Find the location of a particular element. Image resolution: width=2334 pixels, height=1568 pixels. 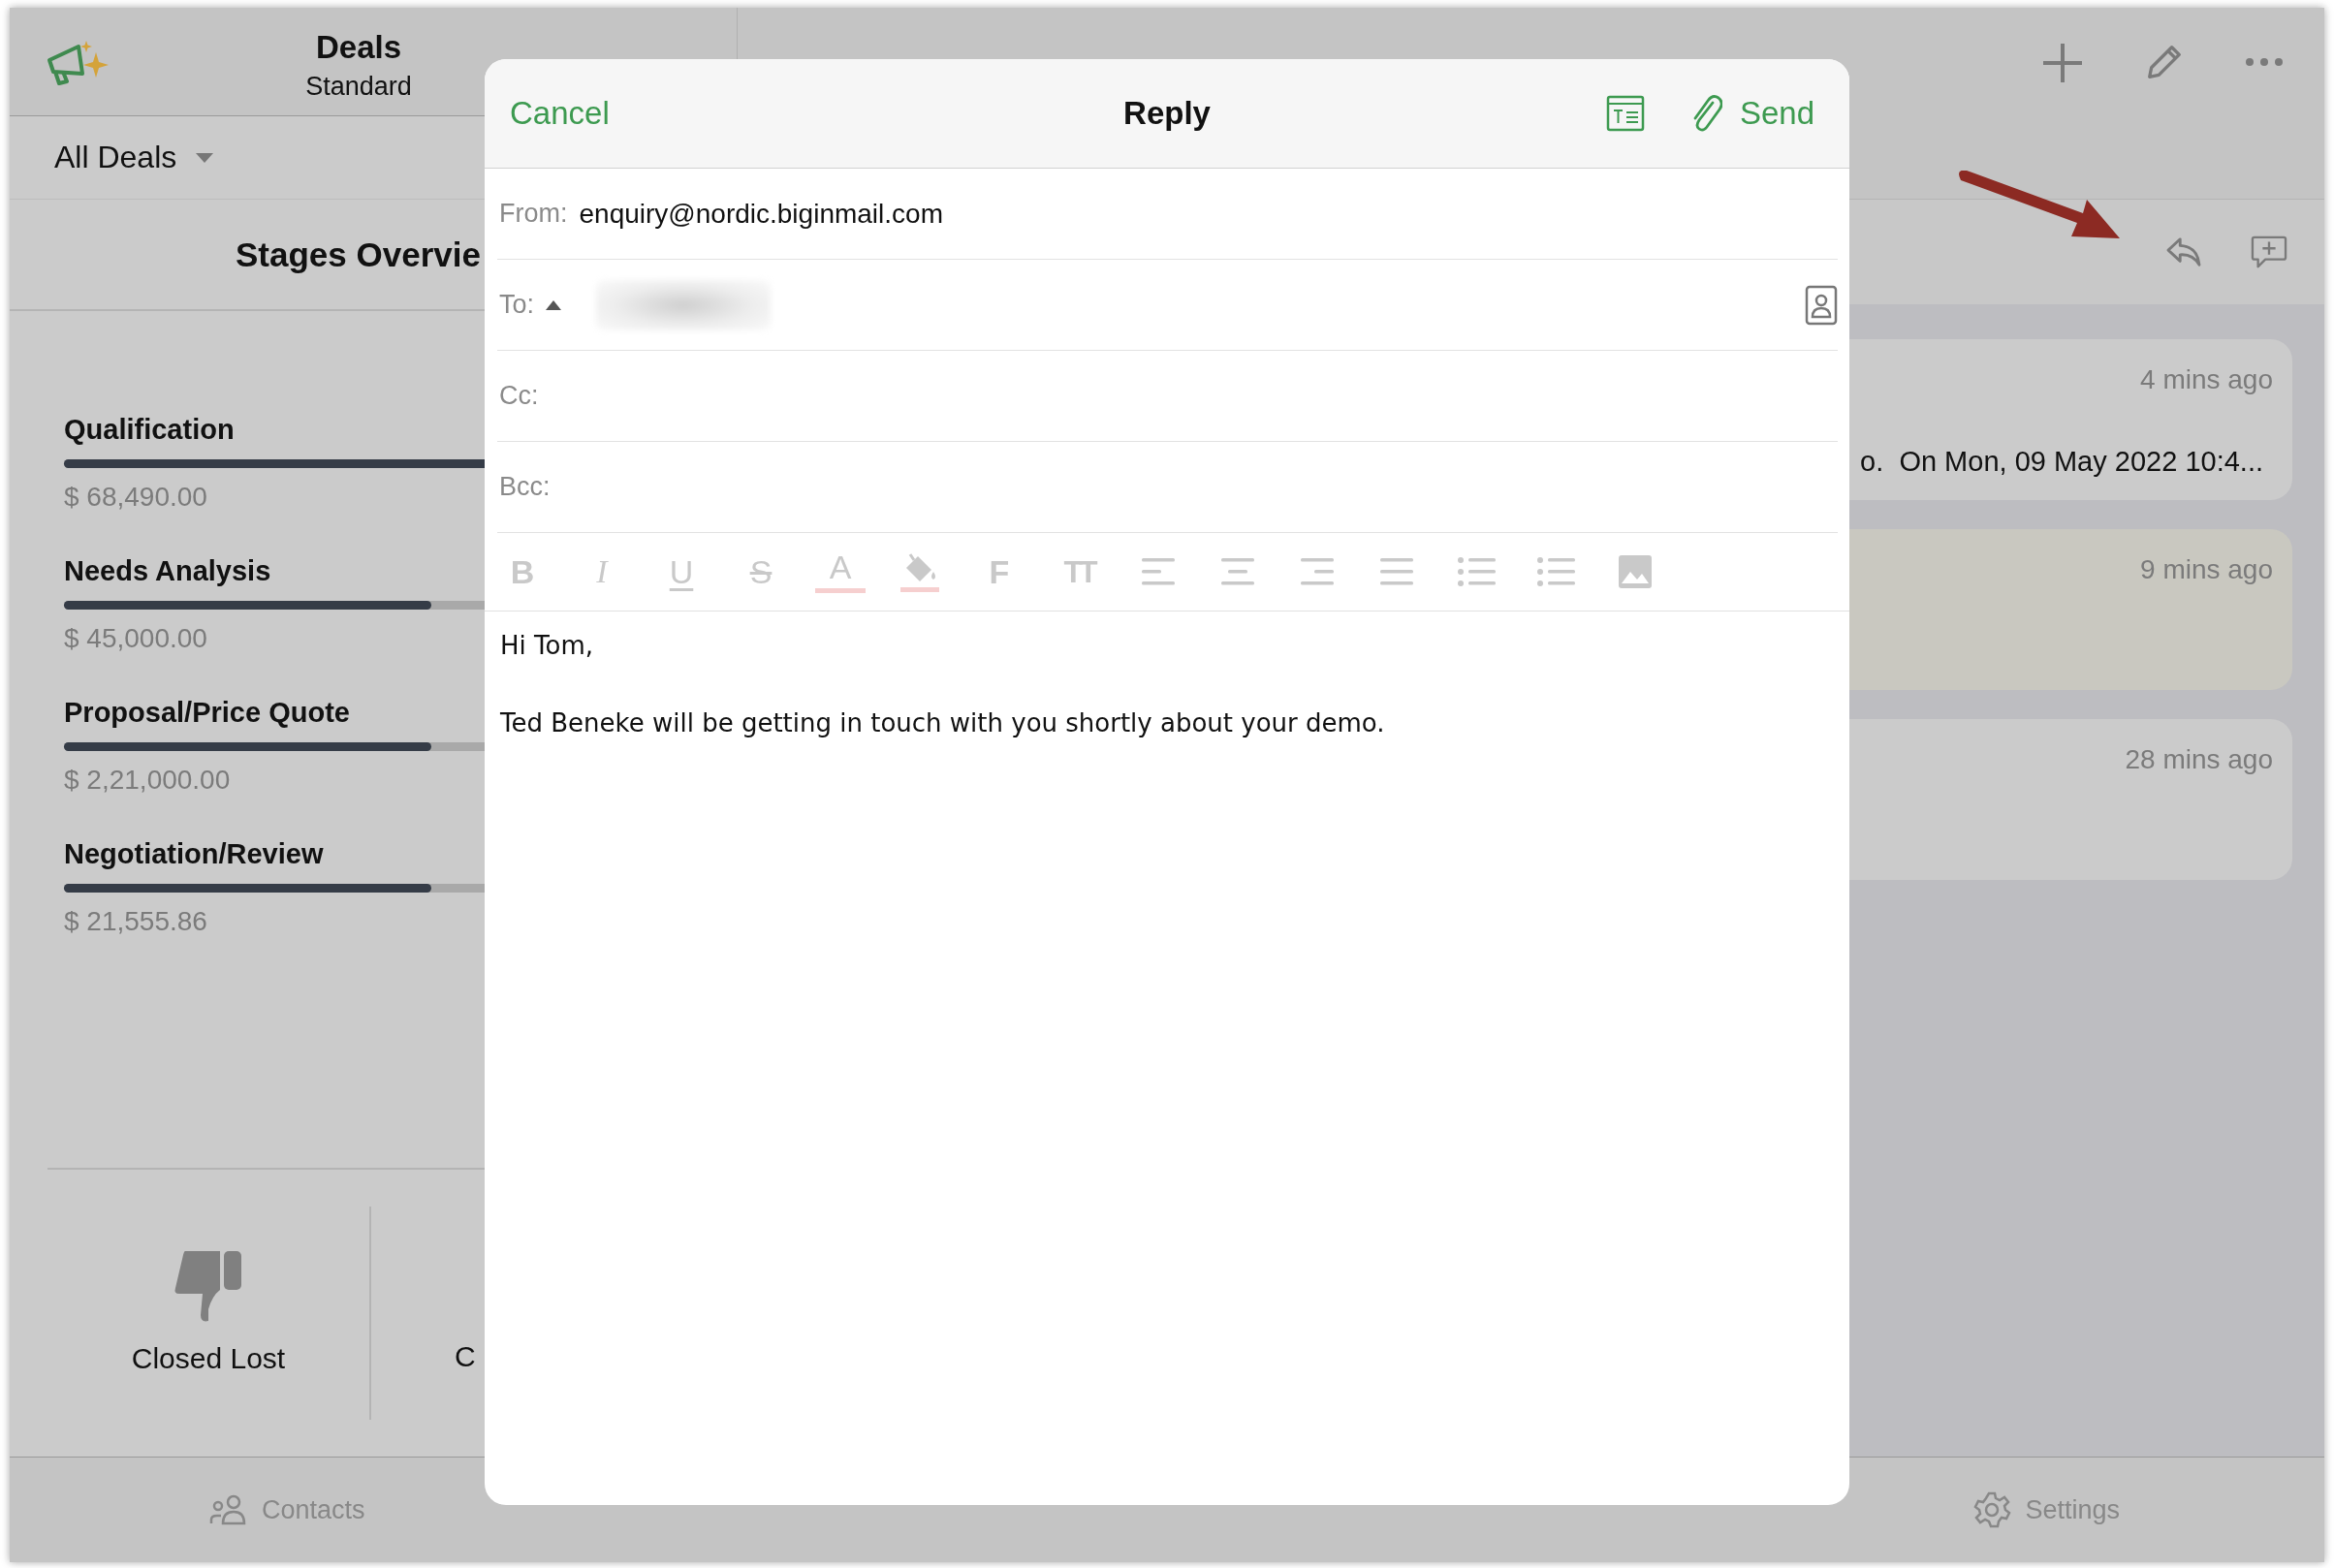

bulleted-list-icon is located at coordinates (1555, 572).